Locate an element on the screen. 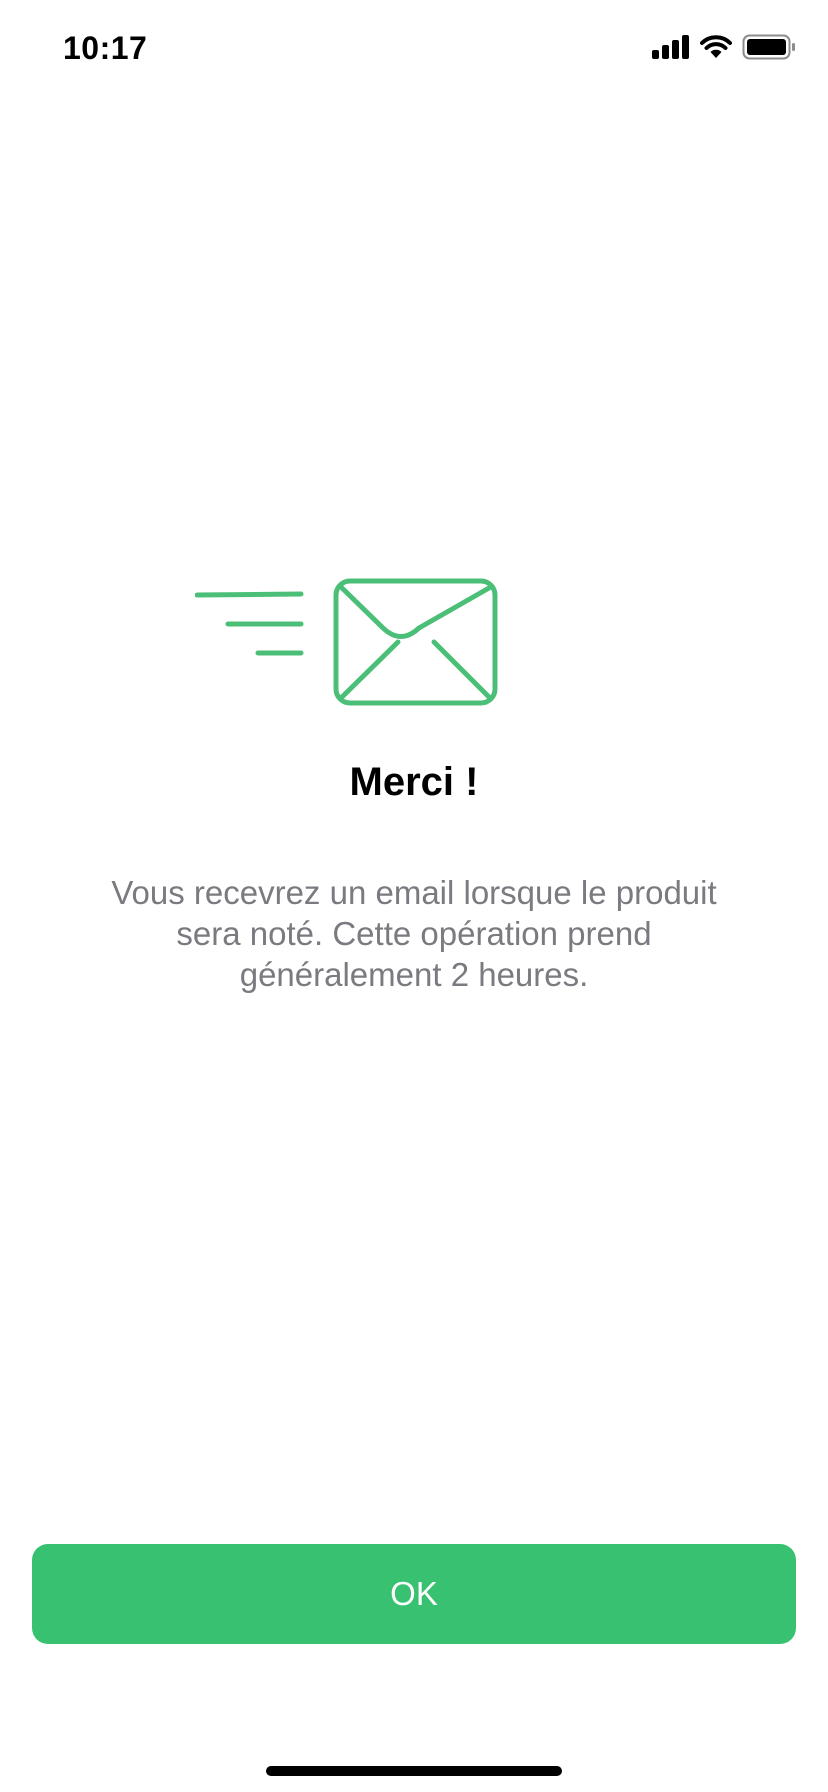 This screenshot has height=1792, width=828. status-icons is located at coordinates (724, 47).